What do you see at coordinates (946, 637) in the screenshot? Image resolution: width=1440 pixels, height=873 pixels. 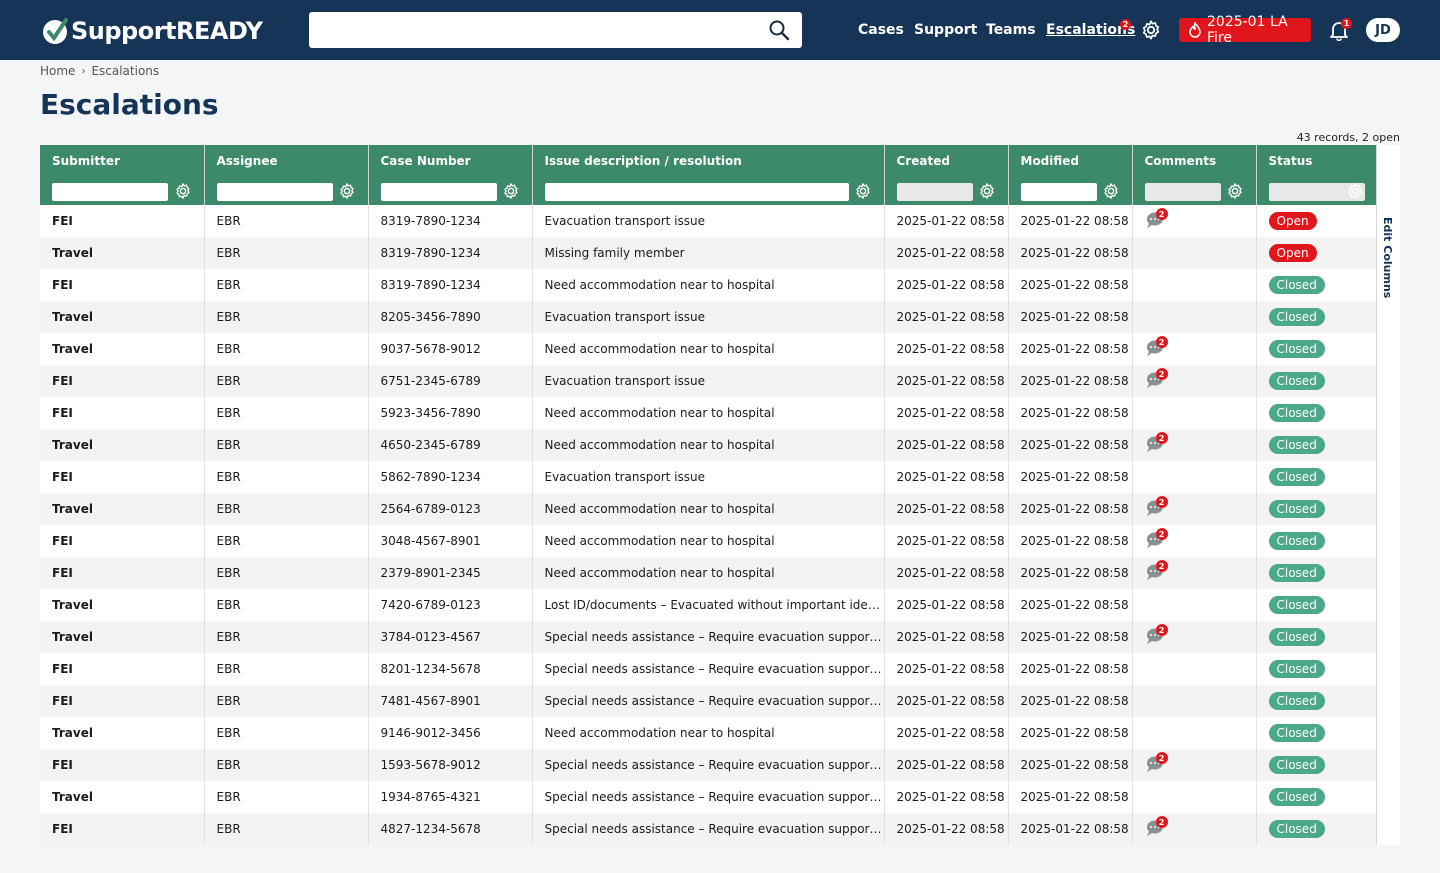 I see `cell-created: 2025-01-22 08:58` at bounding box center [946, 637].